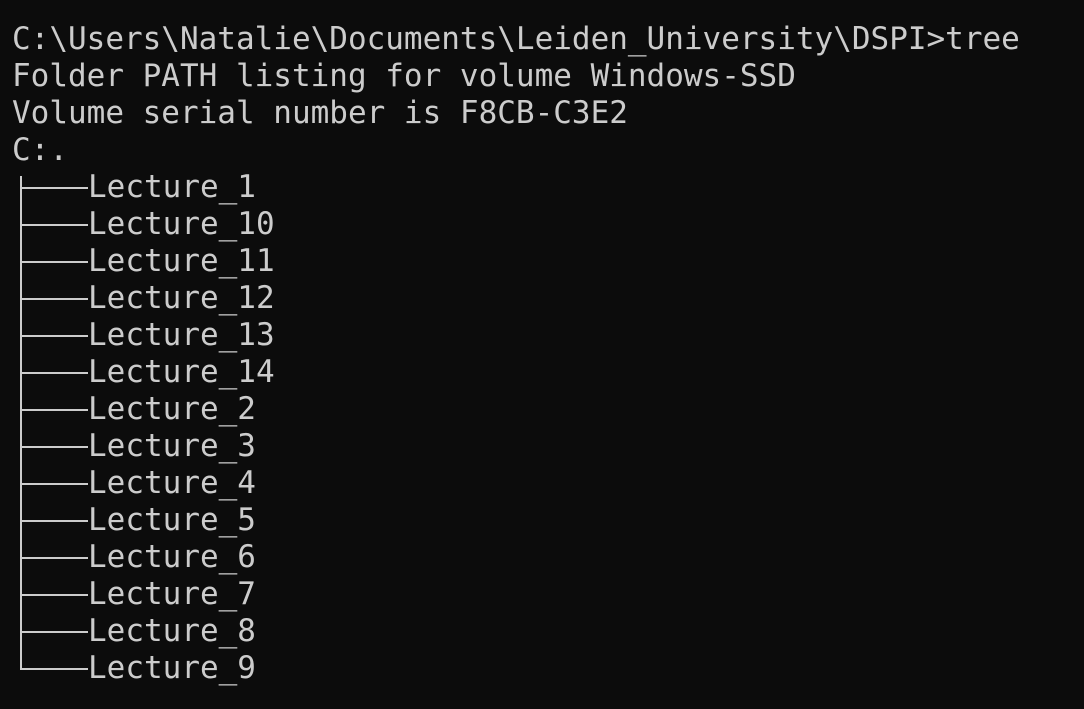 Image resolution: width=1084 pixels, height=709 pixels. Describe the element at coordinates (548, 335) in the screenshot. I see `tree-item: Lecture_13` at that location.